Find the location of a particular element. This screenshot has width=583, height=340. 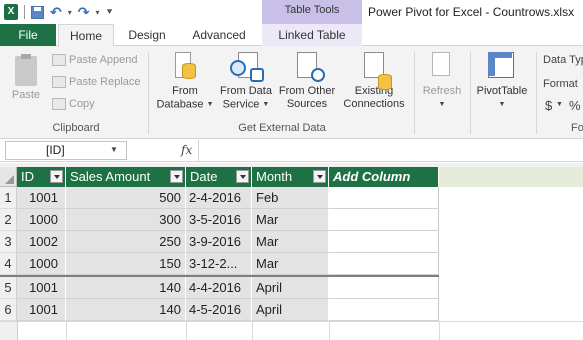

name-box: [ID] is located at coordinates (66, 150).